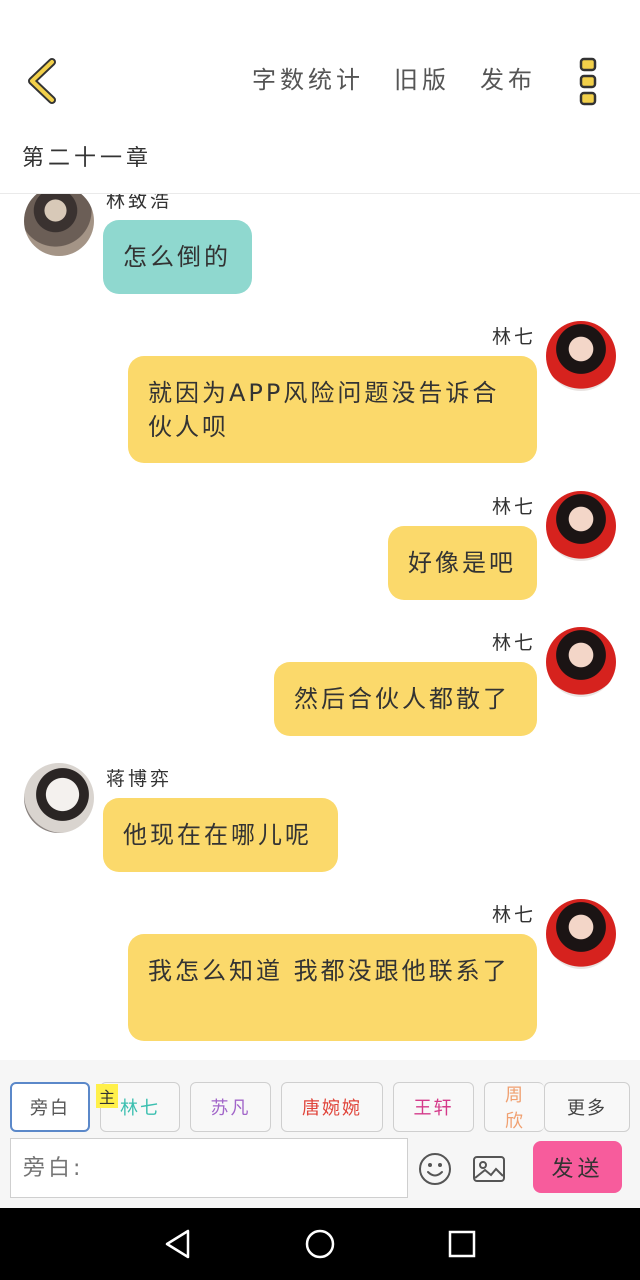 This screenshot has width=640, height=1280. What do you see at coordinates (220, 835) in the screenshot?
I see `message-bubble: 他现在在哪儿呢` at bounding box center [220, 835].